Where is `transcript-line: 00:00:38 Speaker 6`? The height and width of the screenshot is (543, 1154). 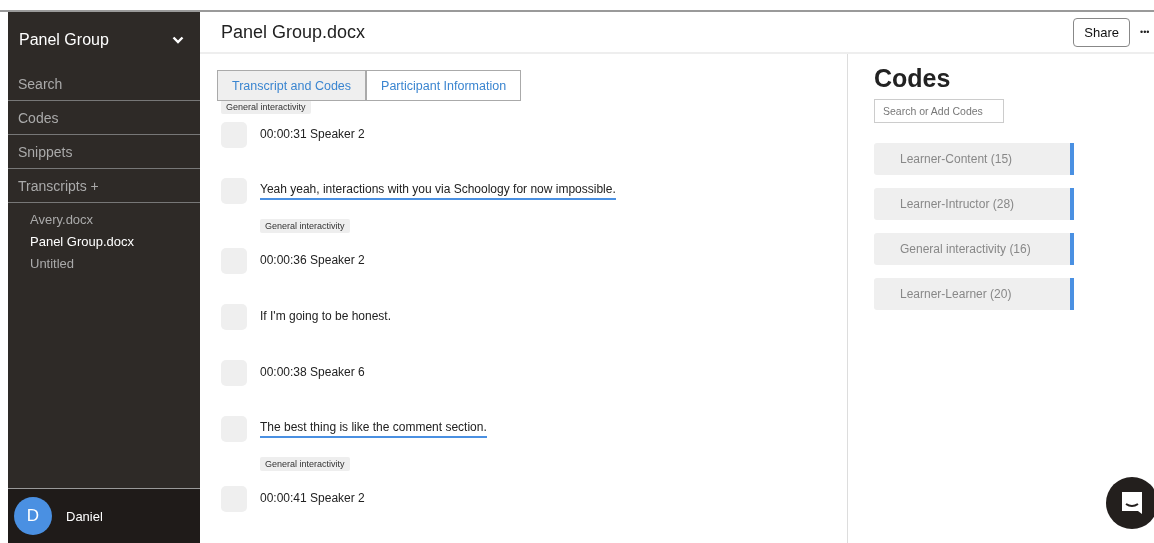 transcript-line: 00:00:38 Speaker 6 is located at coordinates (312, 372).